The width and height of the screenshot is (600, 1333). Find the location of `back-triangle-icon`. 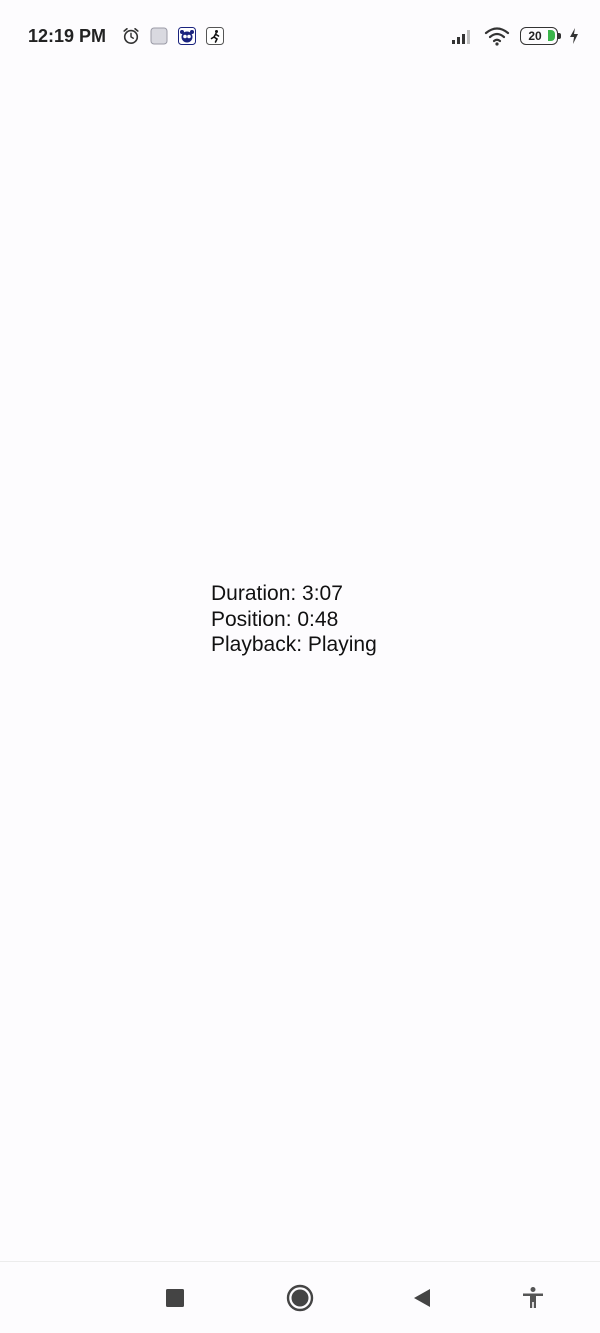

back-triangle-icon is located at coordinates (422, 1298).